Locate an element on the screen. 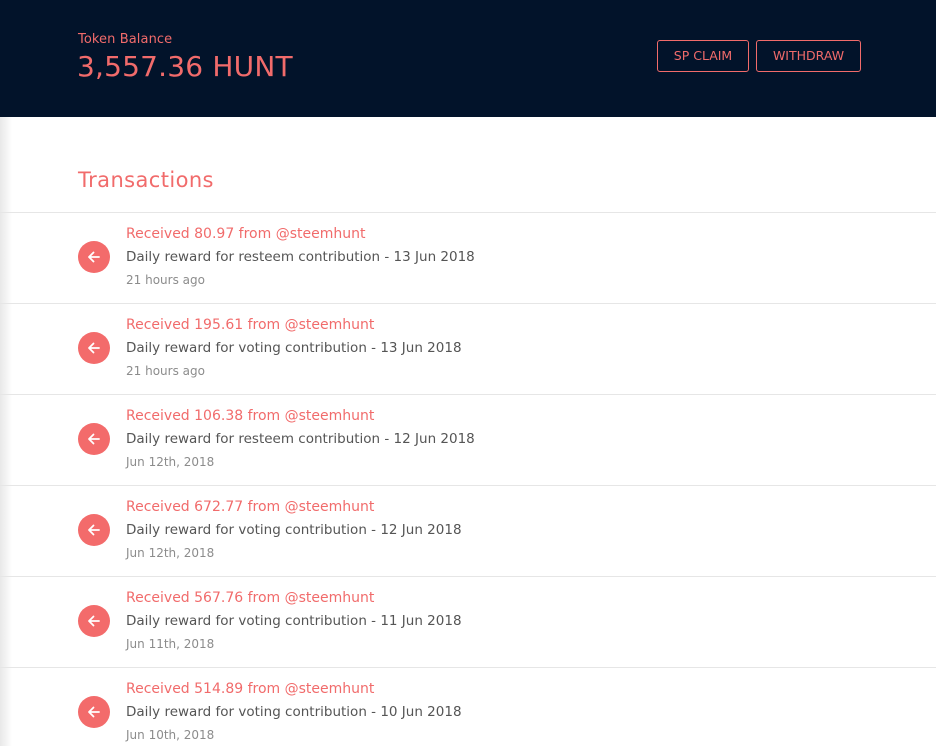 The width and height of the screenshot is (936, 746). transaction-title: Received 567.76 from @steemhunt is located at coordinates (250, 598).